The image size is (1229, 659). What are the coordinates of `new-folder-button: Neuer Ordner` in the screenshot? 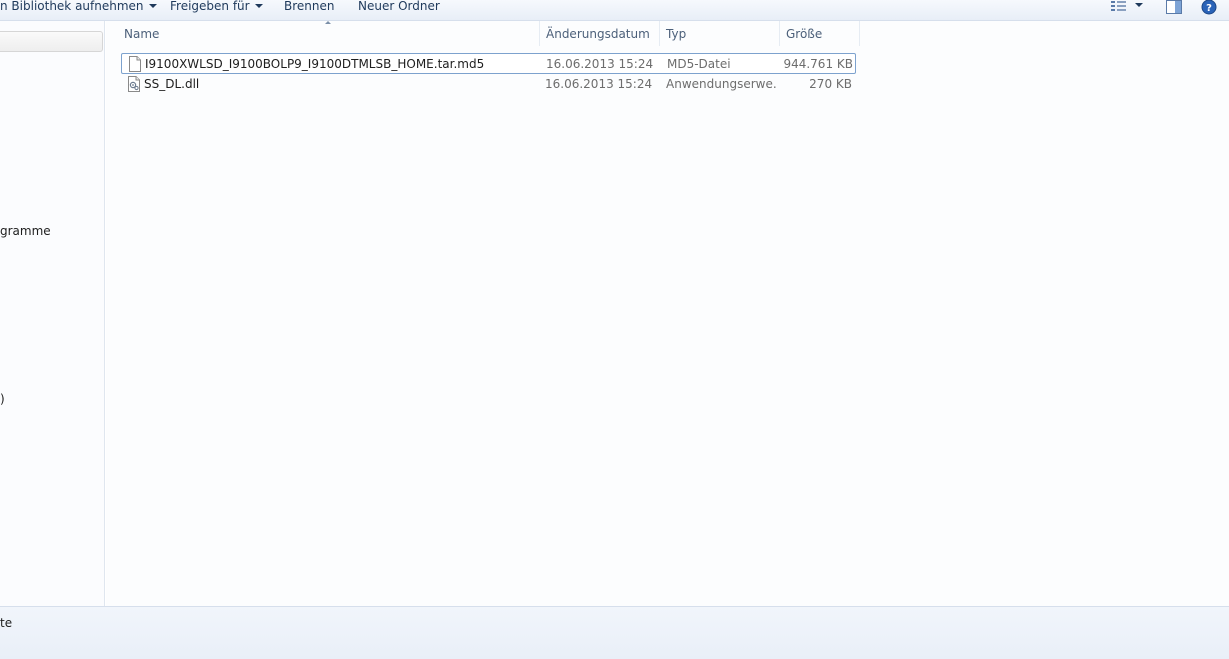 It's located at (399, 6).